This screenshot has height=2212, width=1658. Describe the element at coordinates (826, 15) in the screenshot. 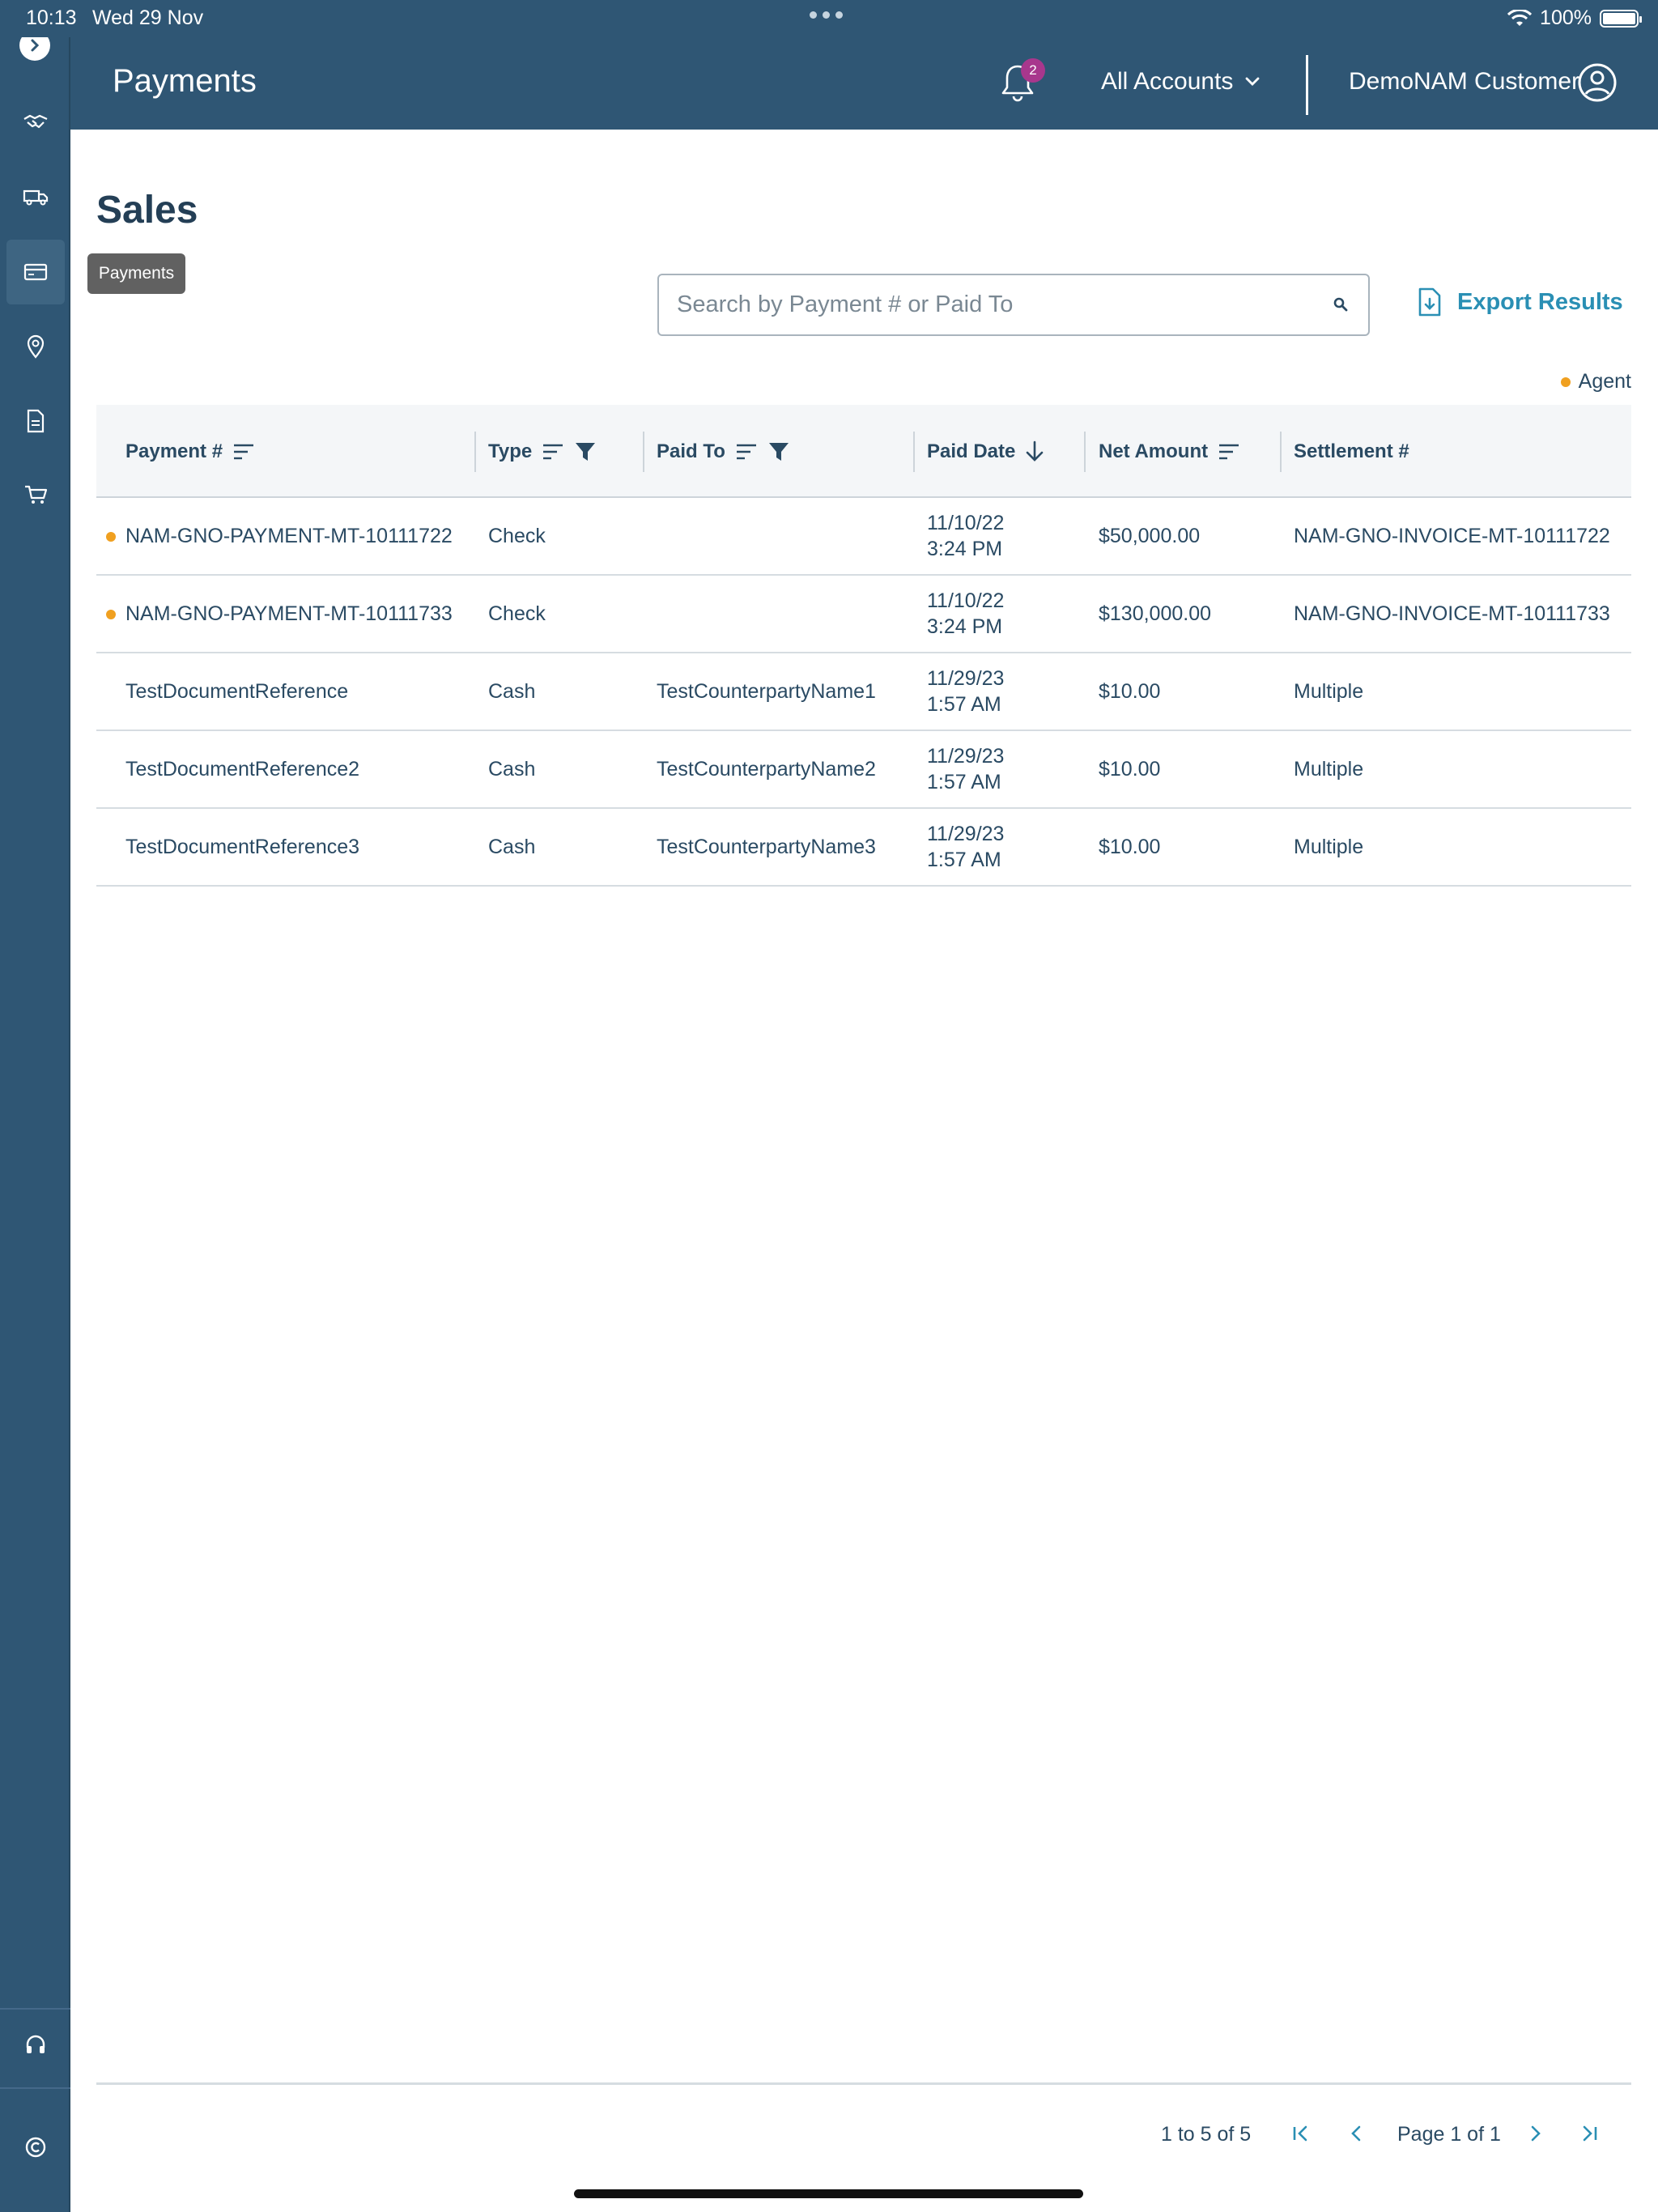

I see `multitasking-dots-icon` at that location.